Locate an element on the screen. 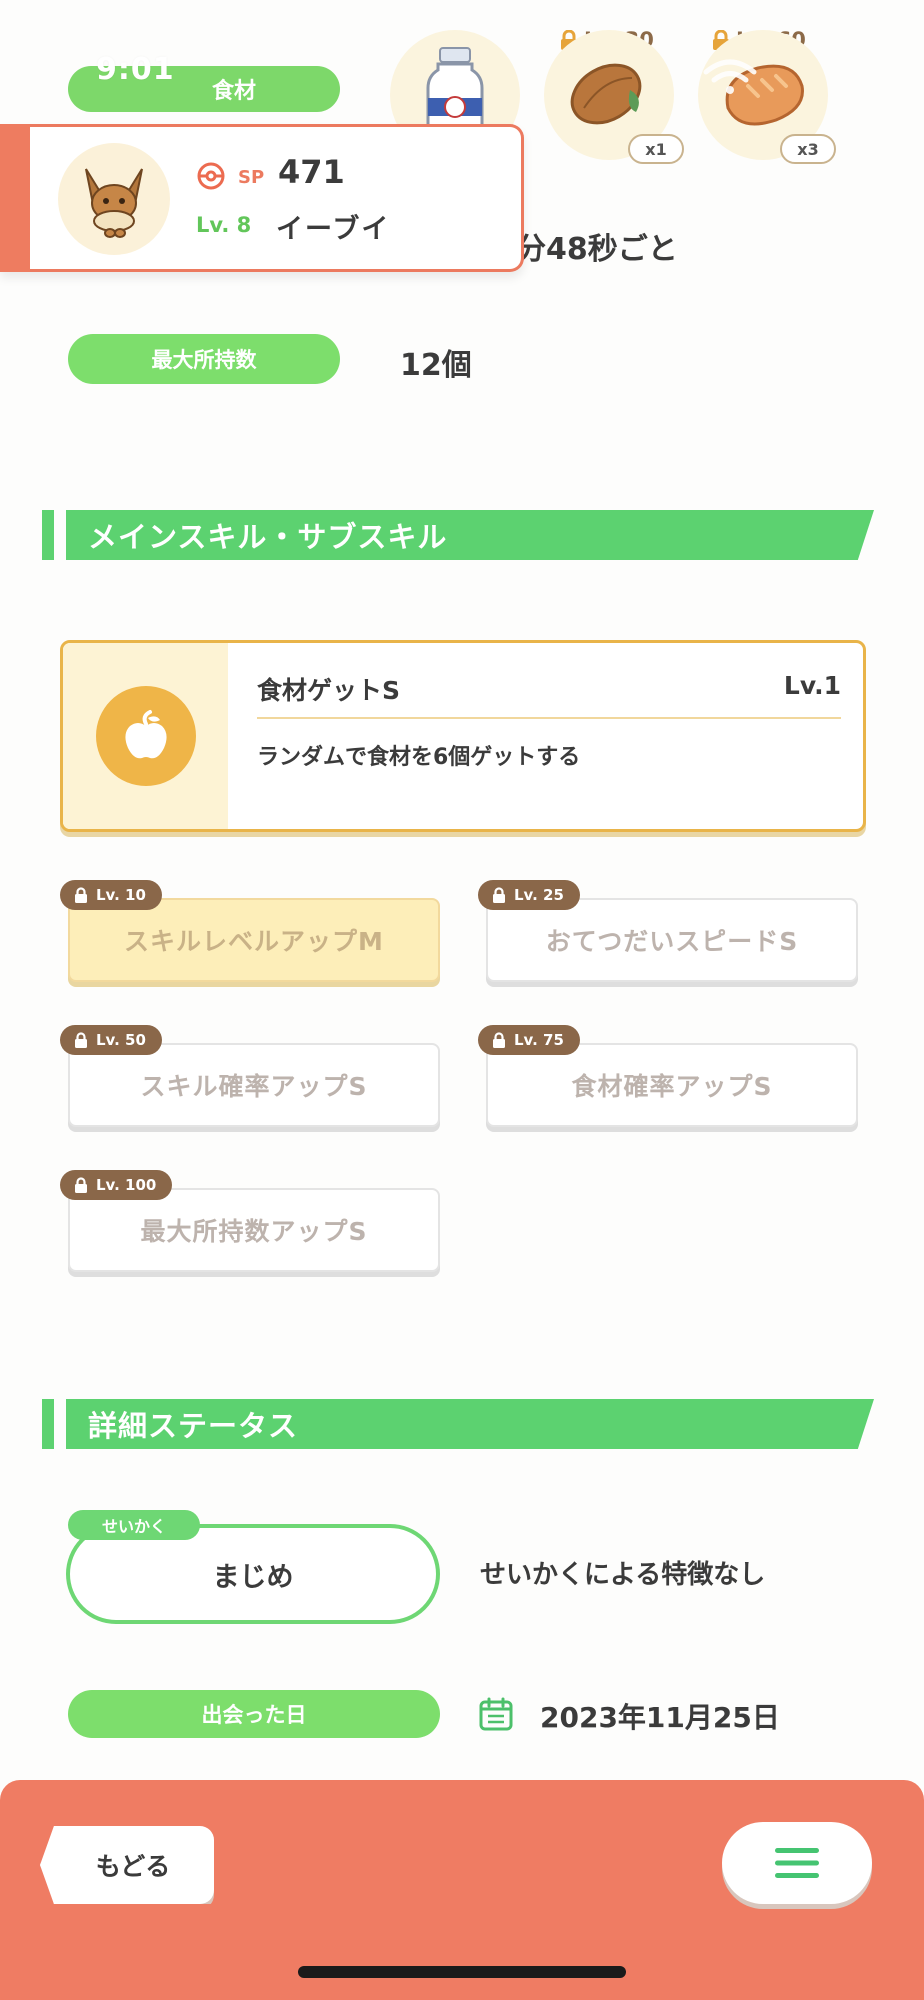 The width and height of the screenshot is (924, 2000). sub-skill-1-button: スキルレベルアップM is located at coordinates (254, 940).